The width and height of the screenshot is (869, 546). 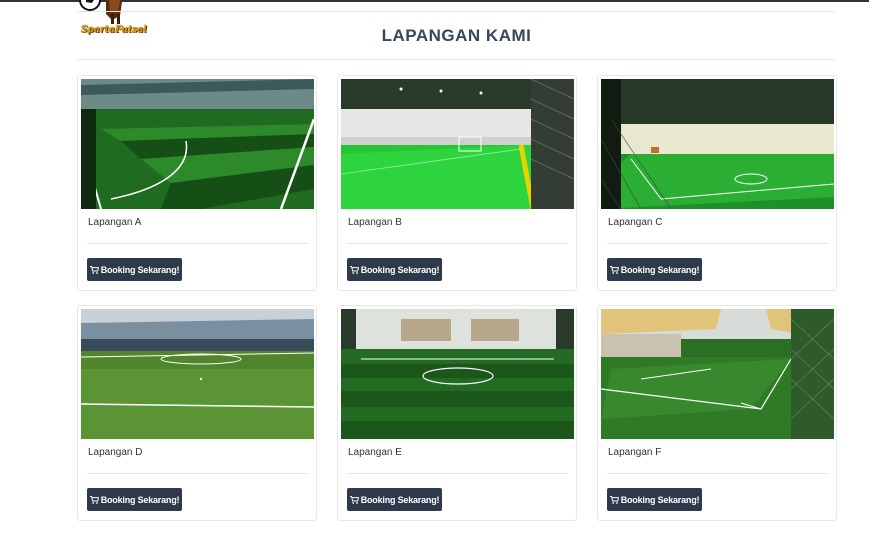 What do you see at coordinates (115, 452) in the screenshot?
I see `court-name: Lapangan D` at bounding box center [115, 452].